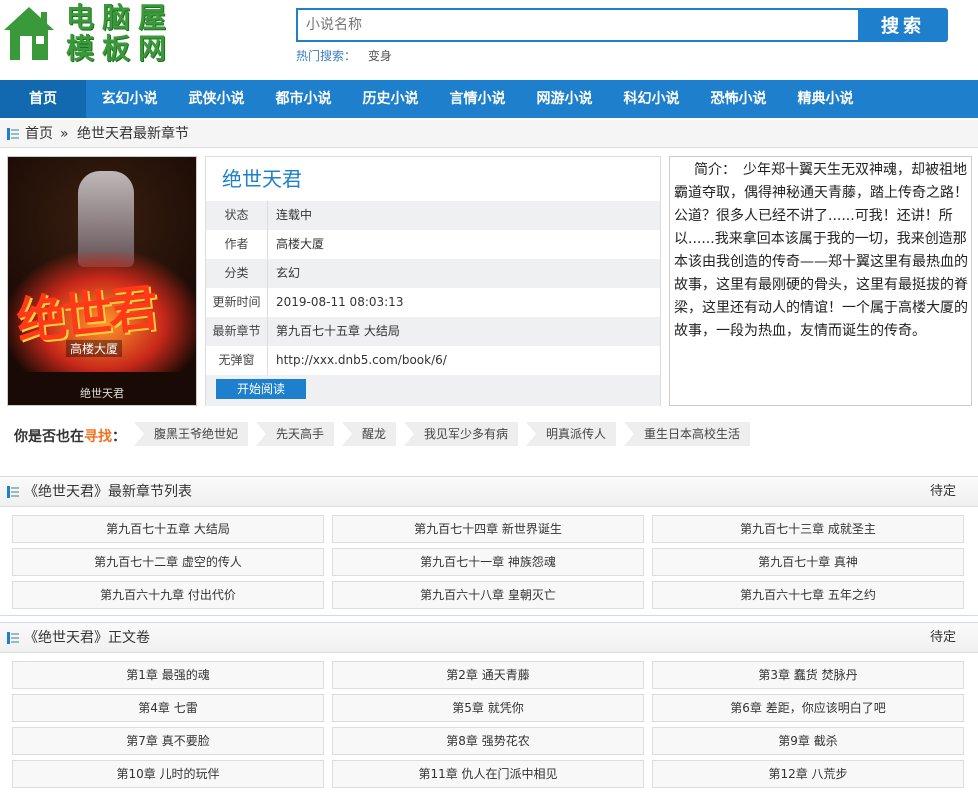 This screenshot has width=978, height=796. I want to click on nav-lishi: 历史小说, so click(390, 99).